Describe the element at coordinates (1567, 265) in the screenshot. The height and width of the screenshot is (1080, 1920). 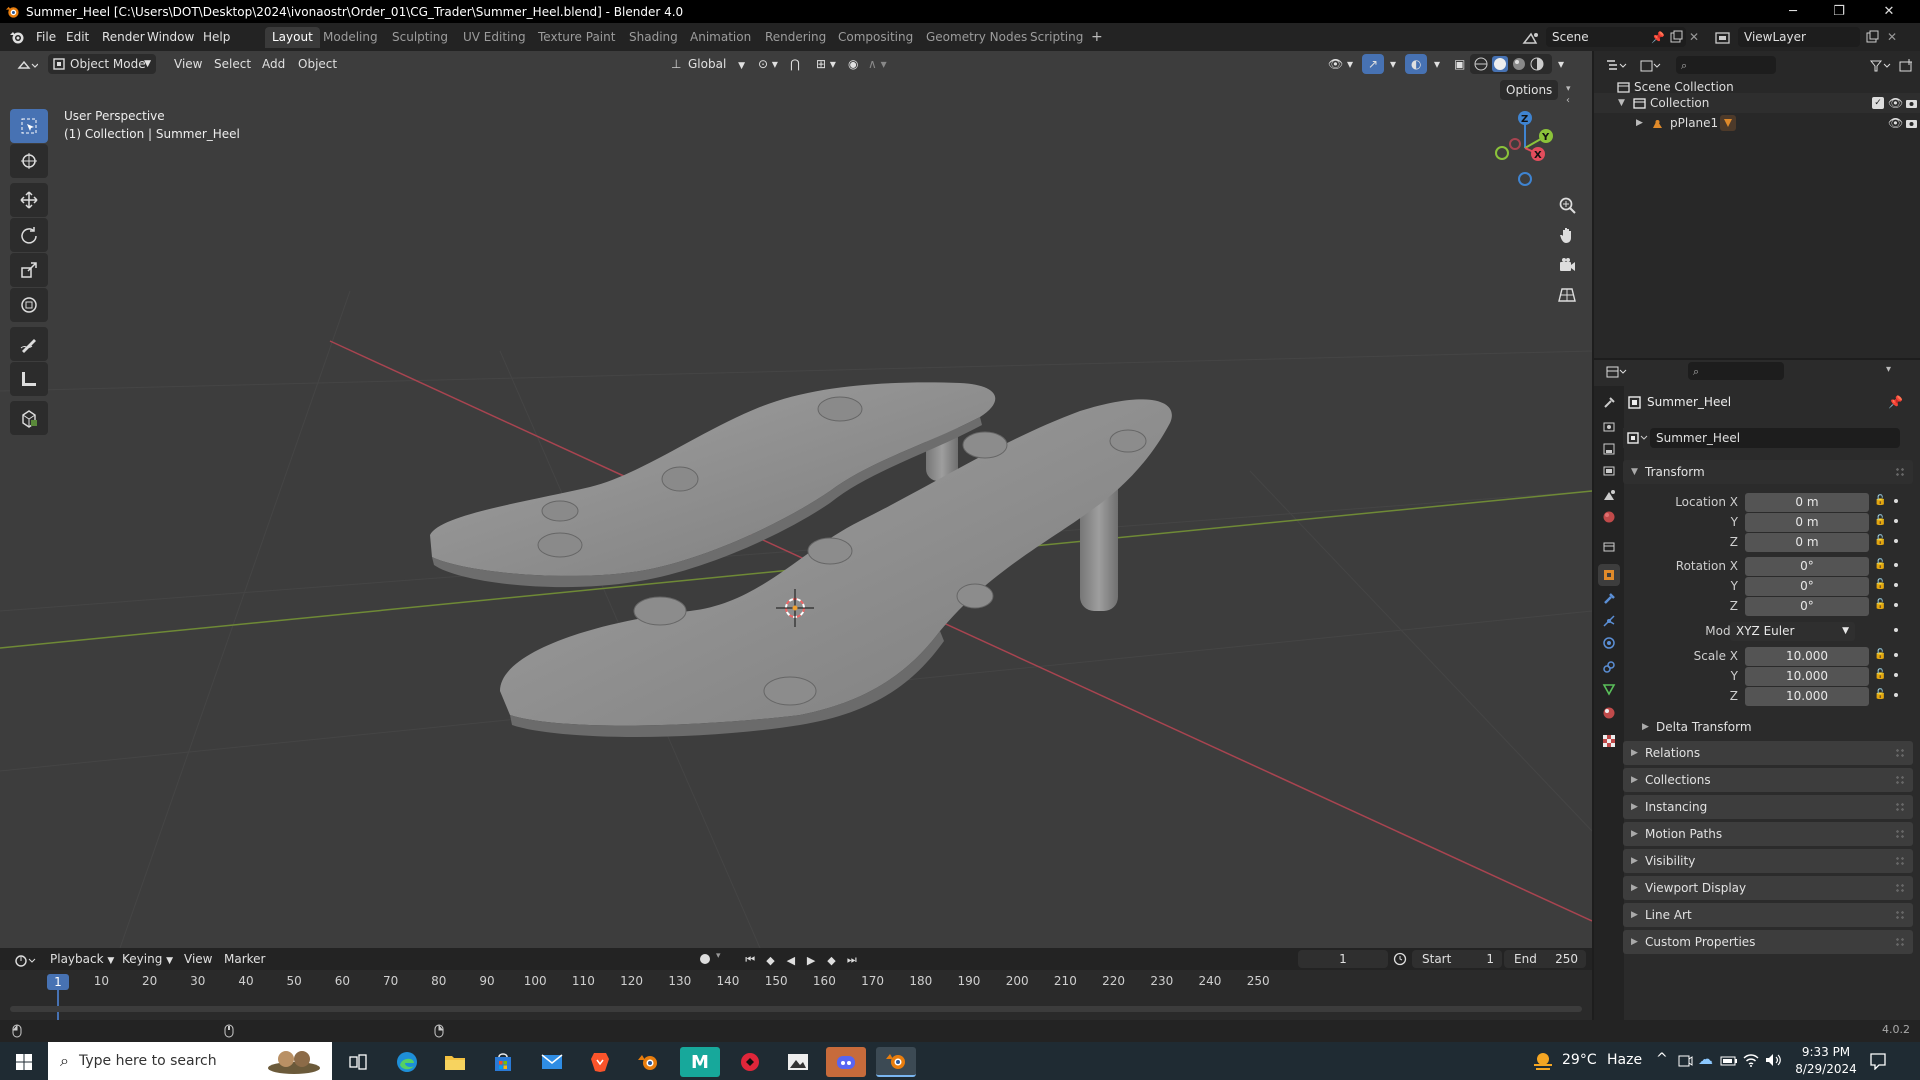
I see `camera-view-icon` at that location.